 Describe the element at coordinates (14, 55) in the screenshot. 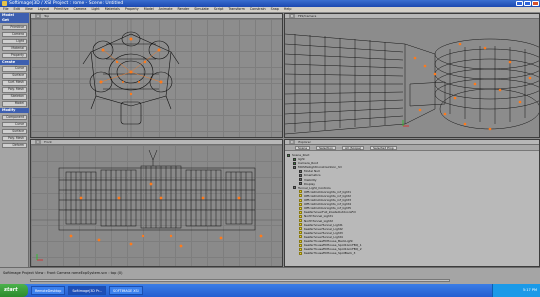

I see `tool-button-property: Property` at that location.